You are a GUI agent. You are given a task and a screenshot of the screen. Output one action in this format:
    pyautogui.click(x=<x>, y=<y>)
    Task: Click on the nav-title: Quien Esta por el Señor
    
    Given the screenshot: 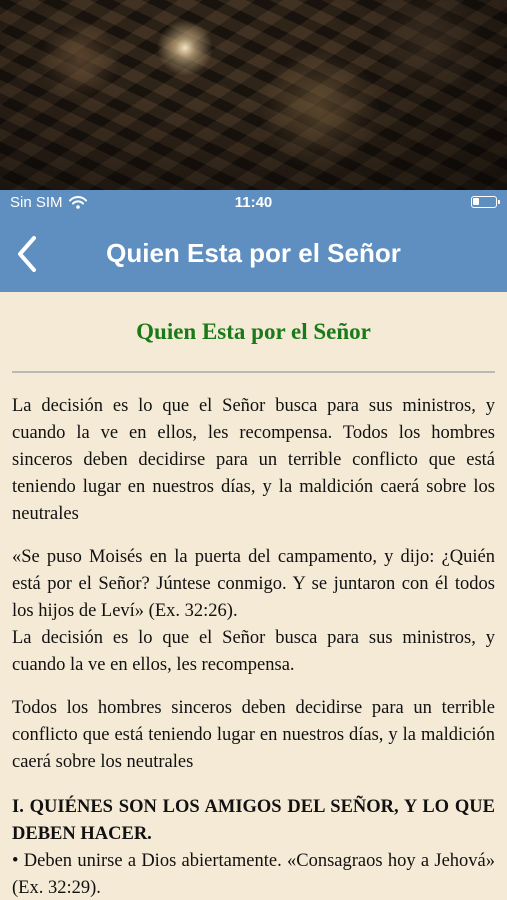 What is the action you would take?
    pyautogui.click(x=253, y=253)
    